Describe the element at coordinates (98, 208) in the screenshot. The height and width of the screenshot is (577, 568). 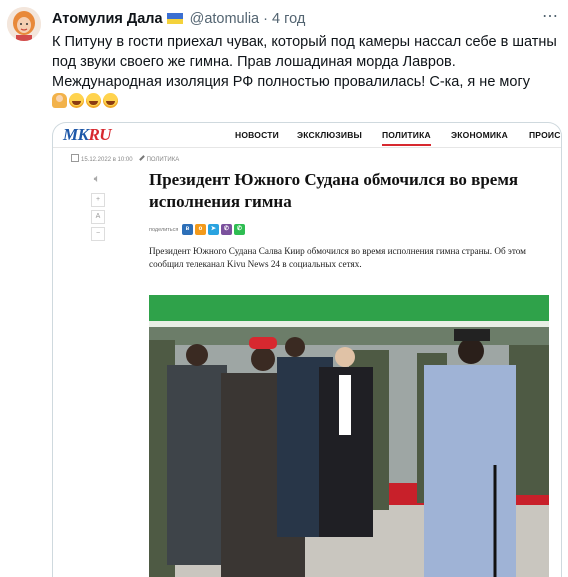
I see `article-tools: 🔈︎ + A −` at that location.